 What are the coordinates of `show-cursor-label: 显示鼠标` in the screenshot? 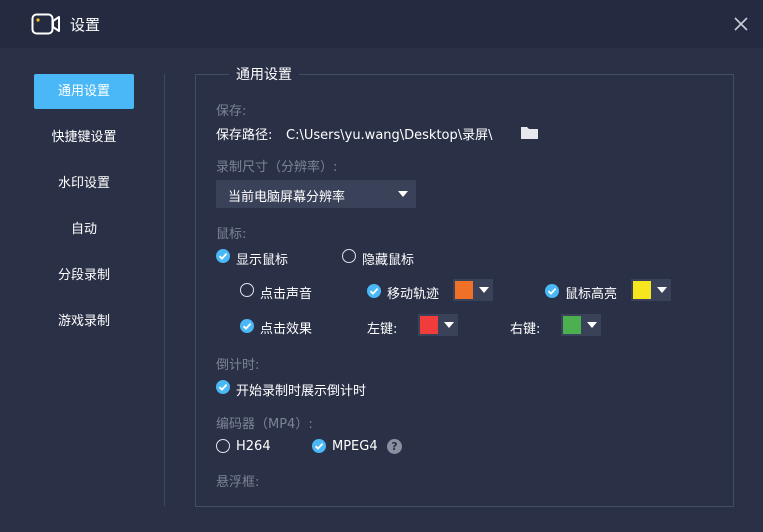 It's located at (262, 260).